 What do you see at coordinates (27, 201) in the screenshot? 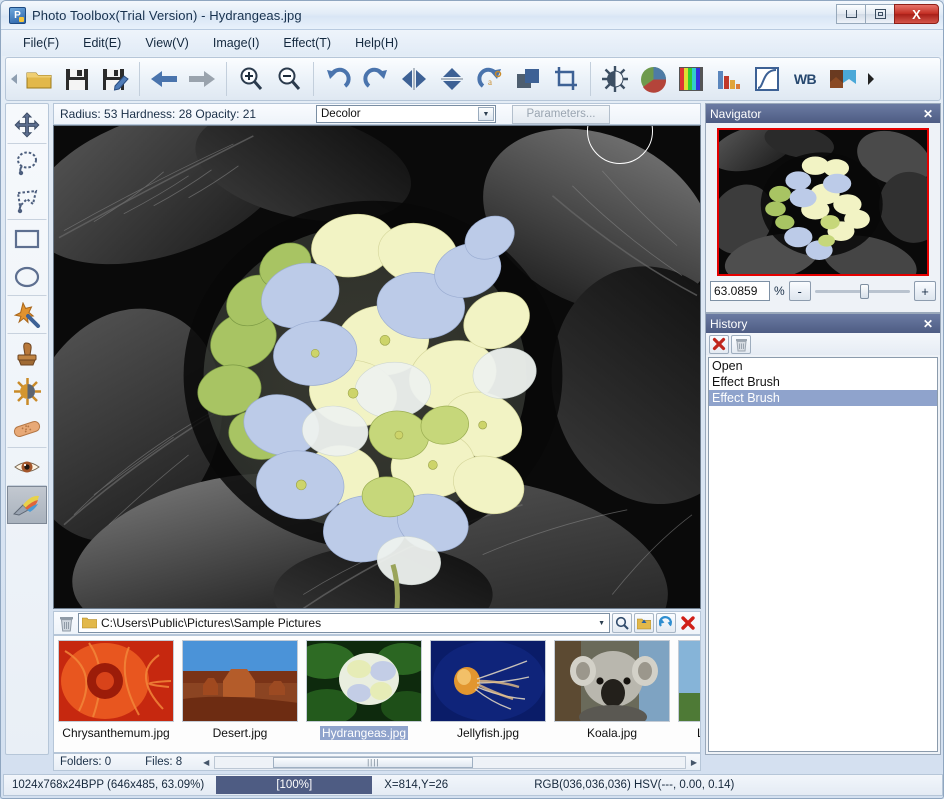
I see `tool-polygon-select` at bounding box center [27, 201].